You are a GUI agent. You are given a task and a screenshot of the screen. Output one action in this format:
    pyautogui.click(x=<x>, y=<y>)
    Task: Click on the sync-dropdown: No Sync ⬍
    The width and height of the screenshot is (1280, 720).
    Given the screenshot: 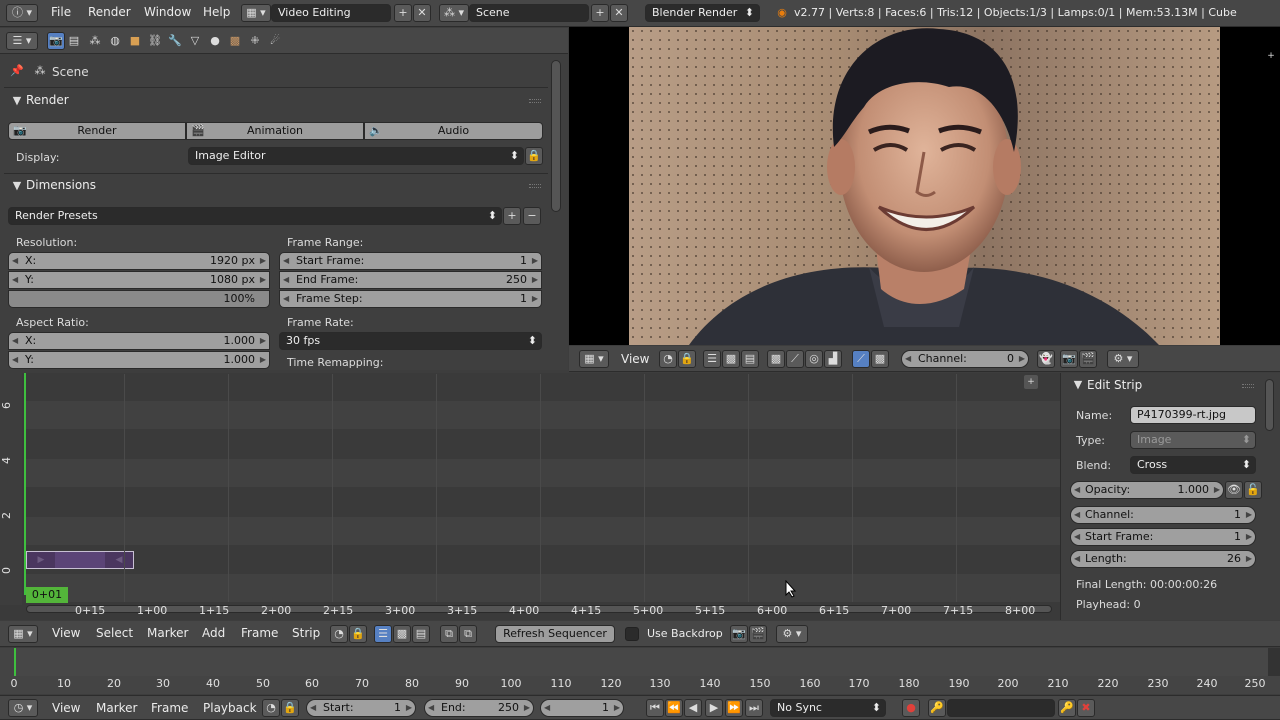 What is the action you would take?
    pyautogui.click(x=828, y=708)
    